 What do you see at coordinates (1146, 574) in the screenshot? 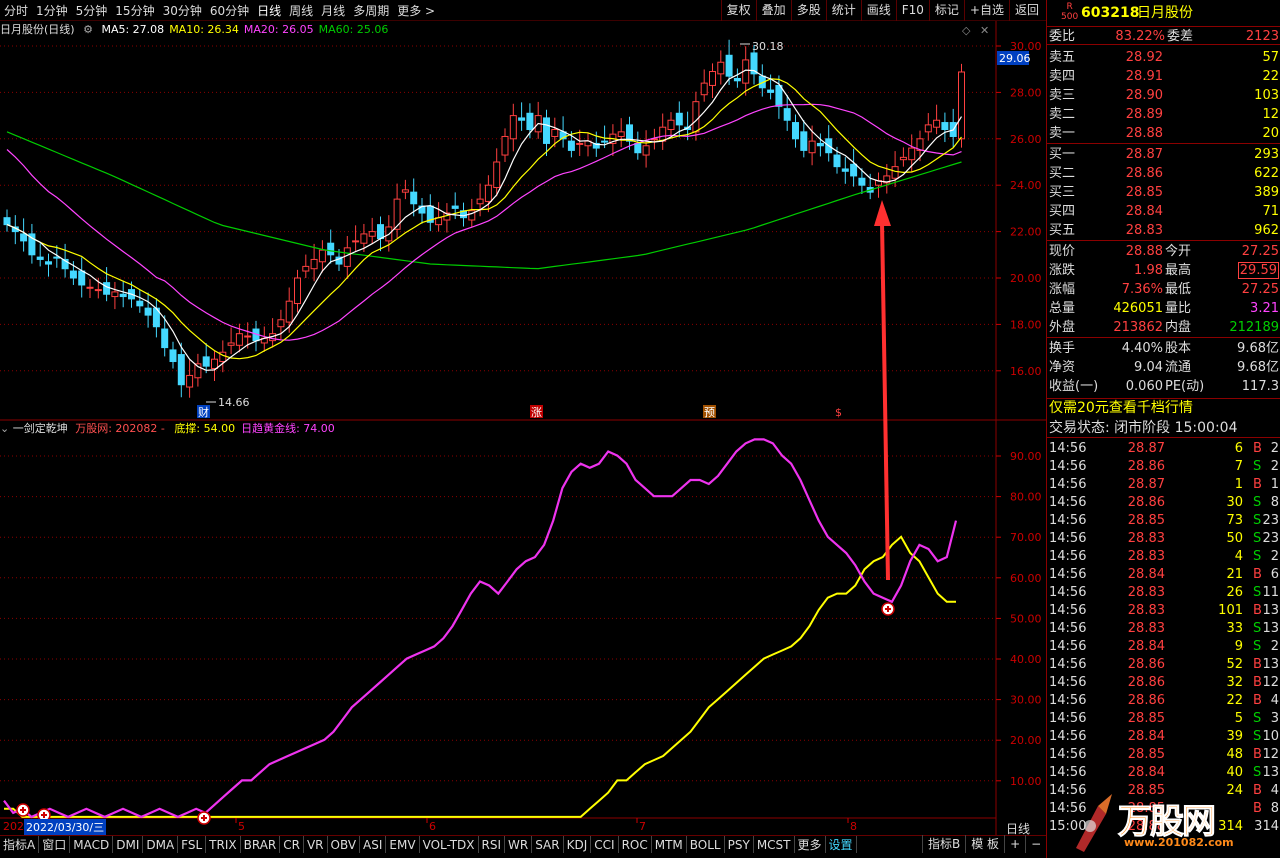
I see `tick-price: 28.84` at bounding box center [1146, 574].